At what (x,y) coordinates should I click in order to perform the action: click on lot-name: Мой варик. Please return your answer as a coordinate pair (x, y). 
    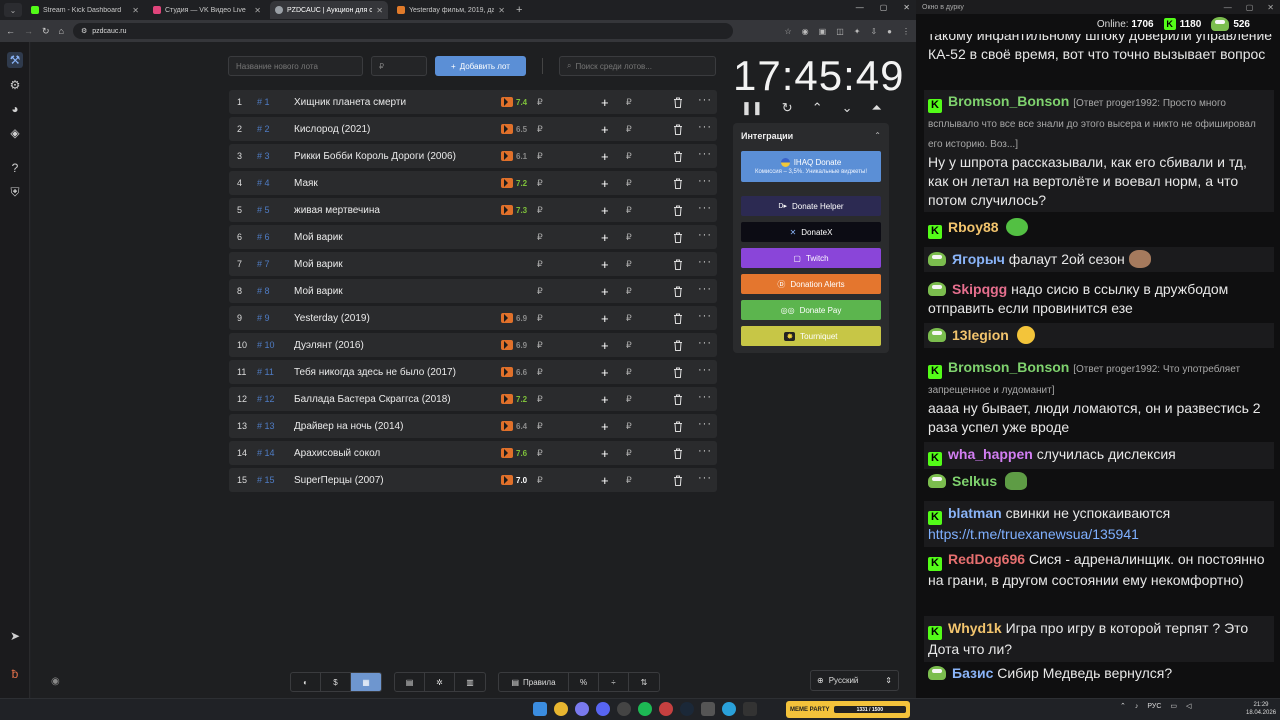
    Looking at the image, I should click on (318, 291).